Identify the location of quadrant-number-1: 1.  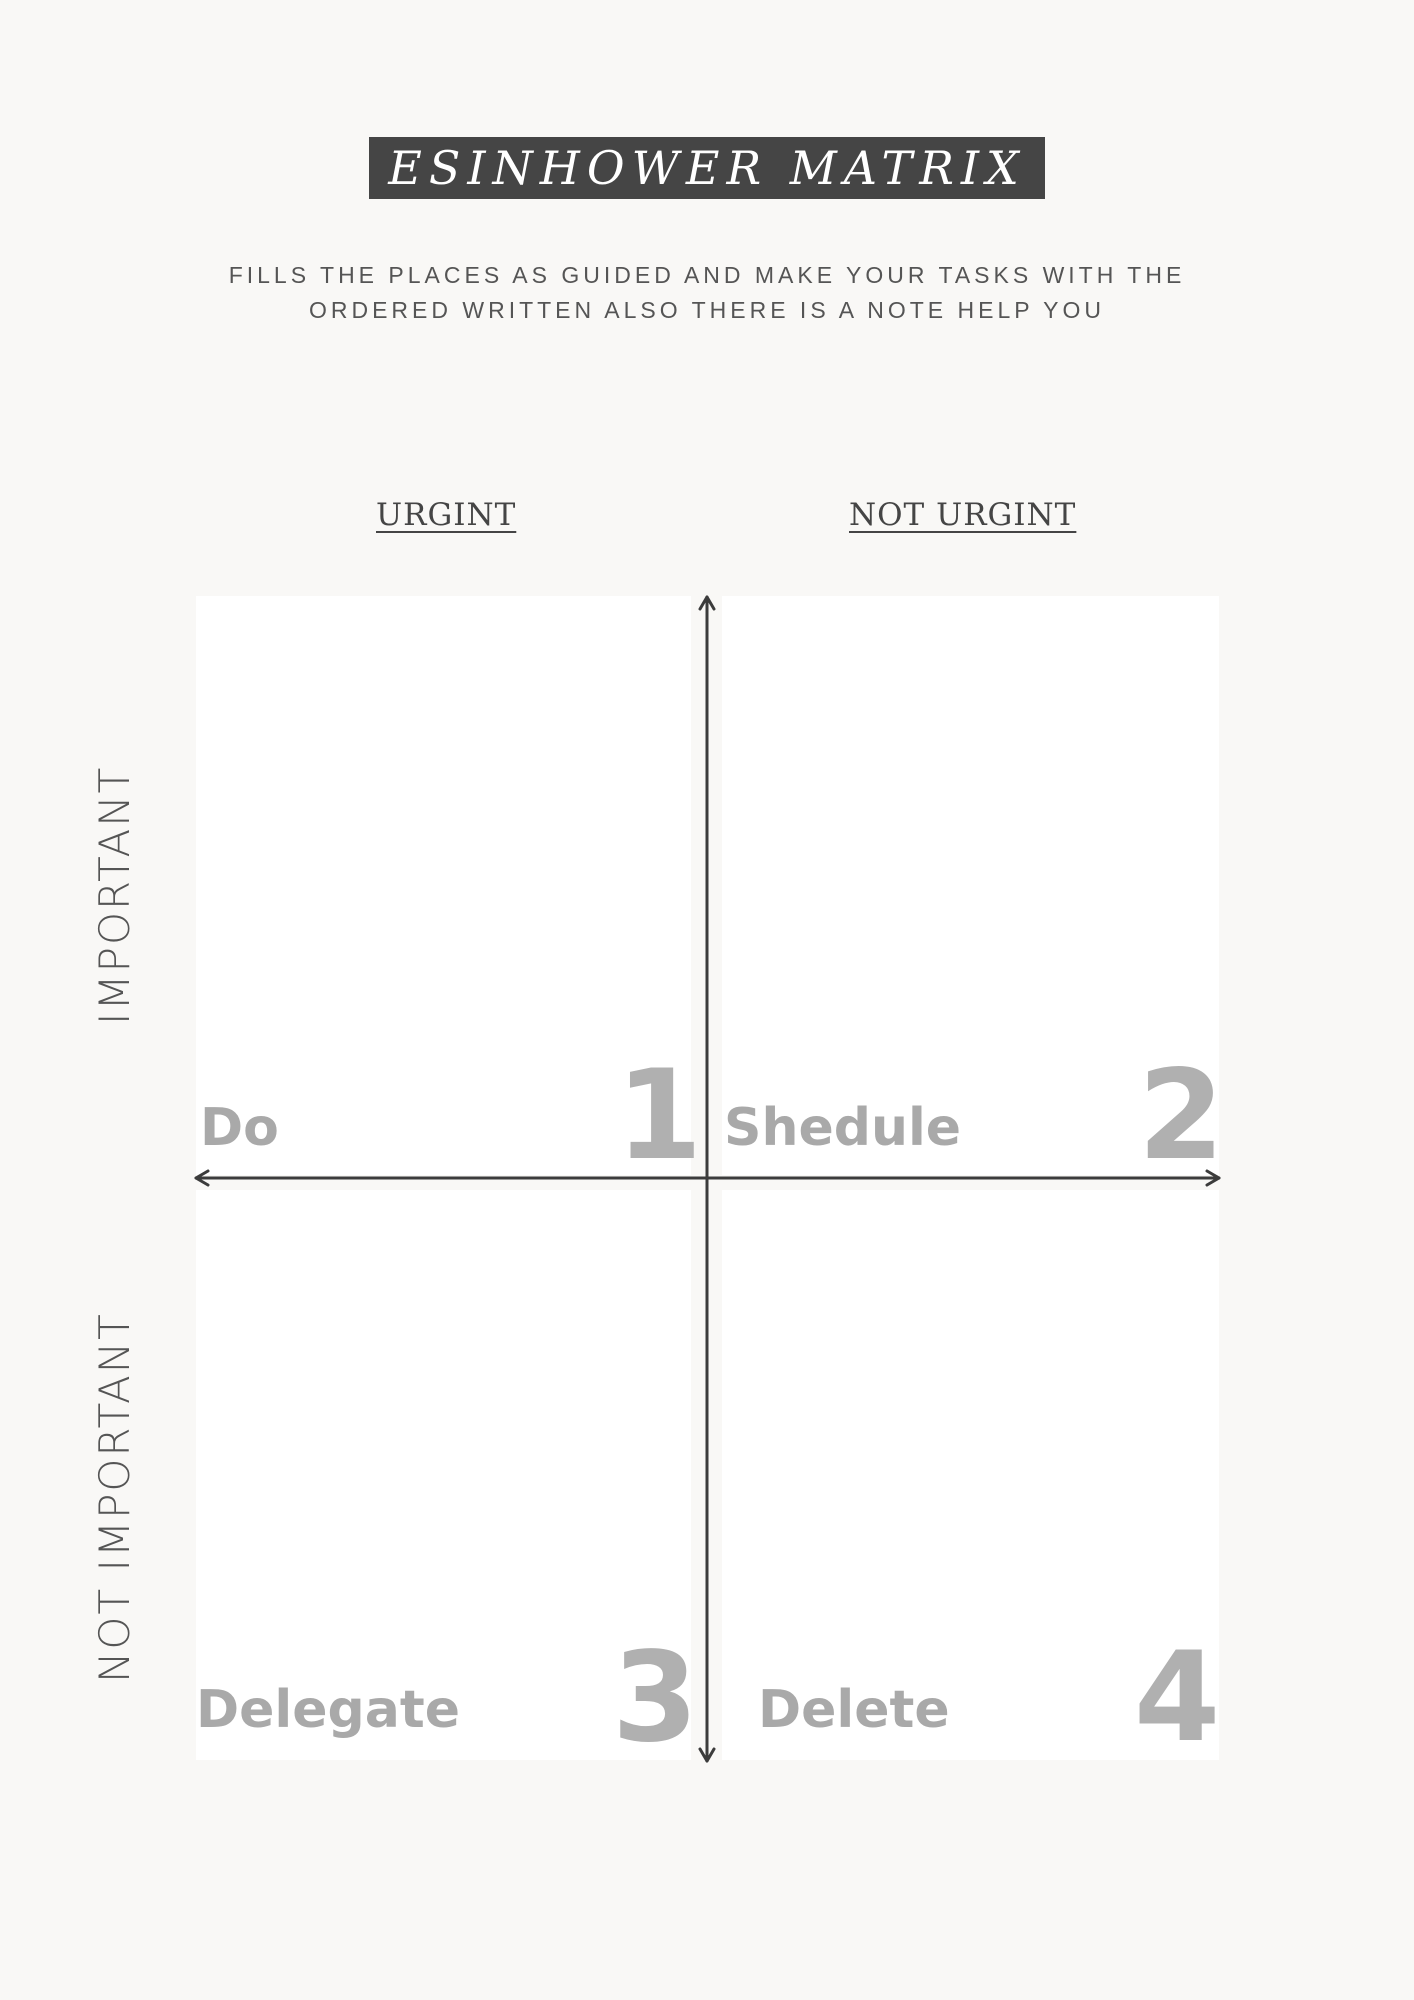
(659, 1116).